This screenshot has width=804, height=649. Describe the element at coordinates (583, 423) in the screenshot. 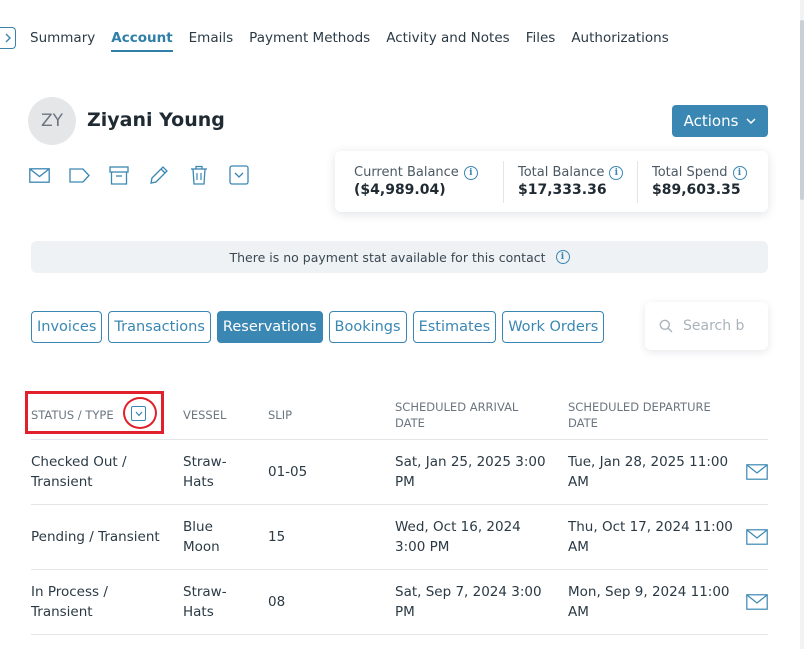

I see `header-departure-line2: DATE` at that location.